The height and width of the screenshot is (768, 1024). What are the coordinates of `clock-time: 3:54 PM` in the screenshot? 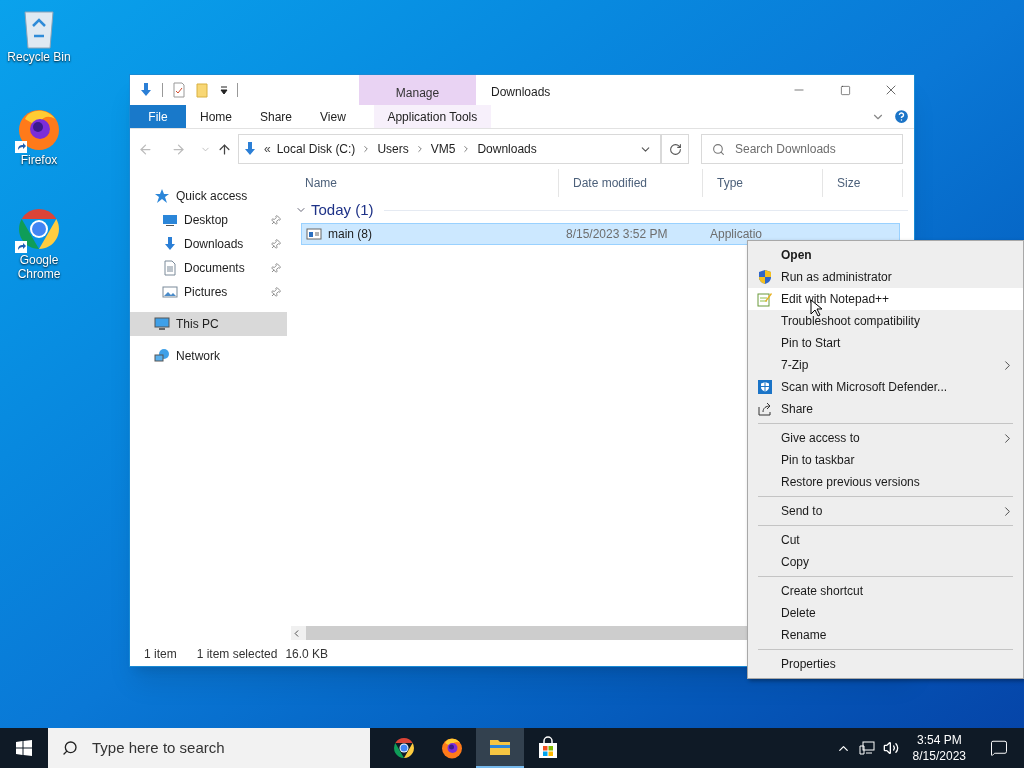 It's located at (939, 740).